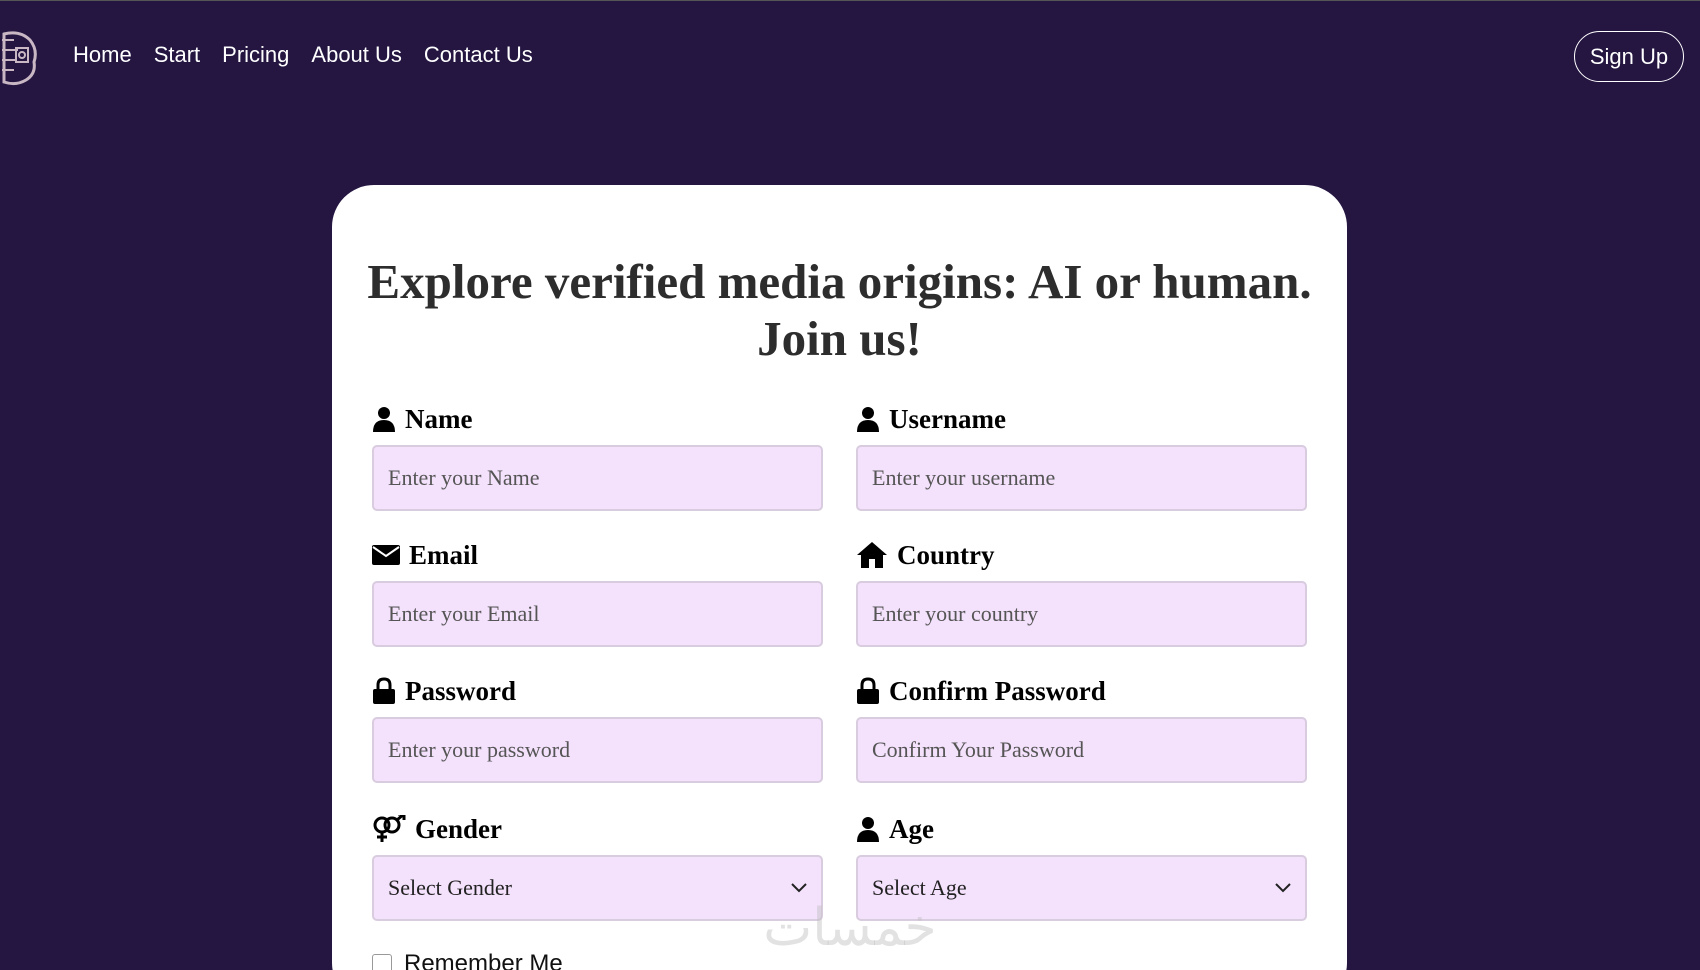 Image resolution: width=1700 pixels, height=970 pixels. I want to click on nav-link-start: Start, so click(177, 55).